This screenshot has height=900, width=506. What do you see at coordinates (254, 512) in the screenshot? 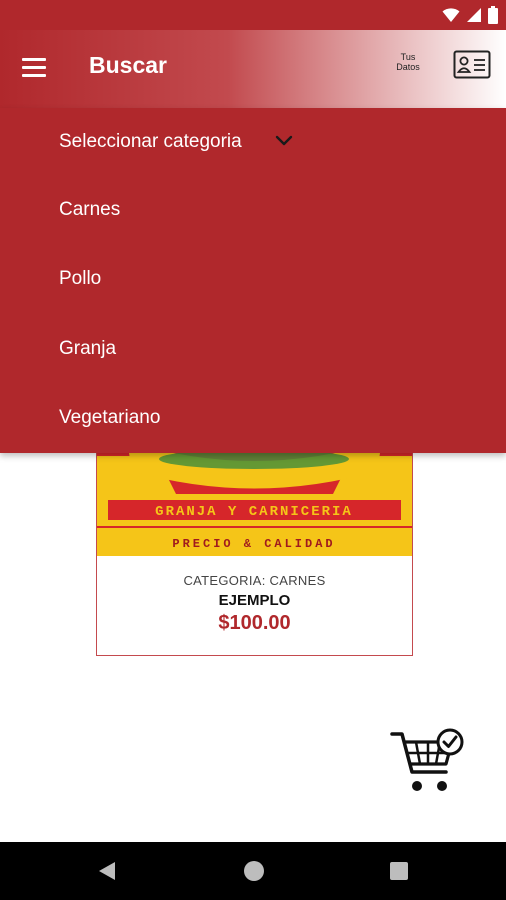
I see `banner-line-1: GRANJA Y CARNICERIA` at bounding box center [254, 512].